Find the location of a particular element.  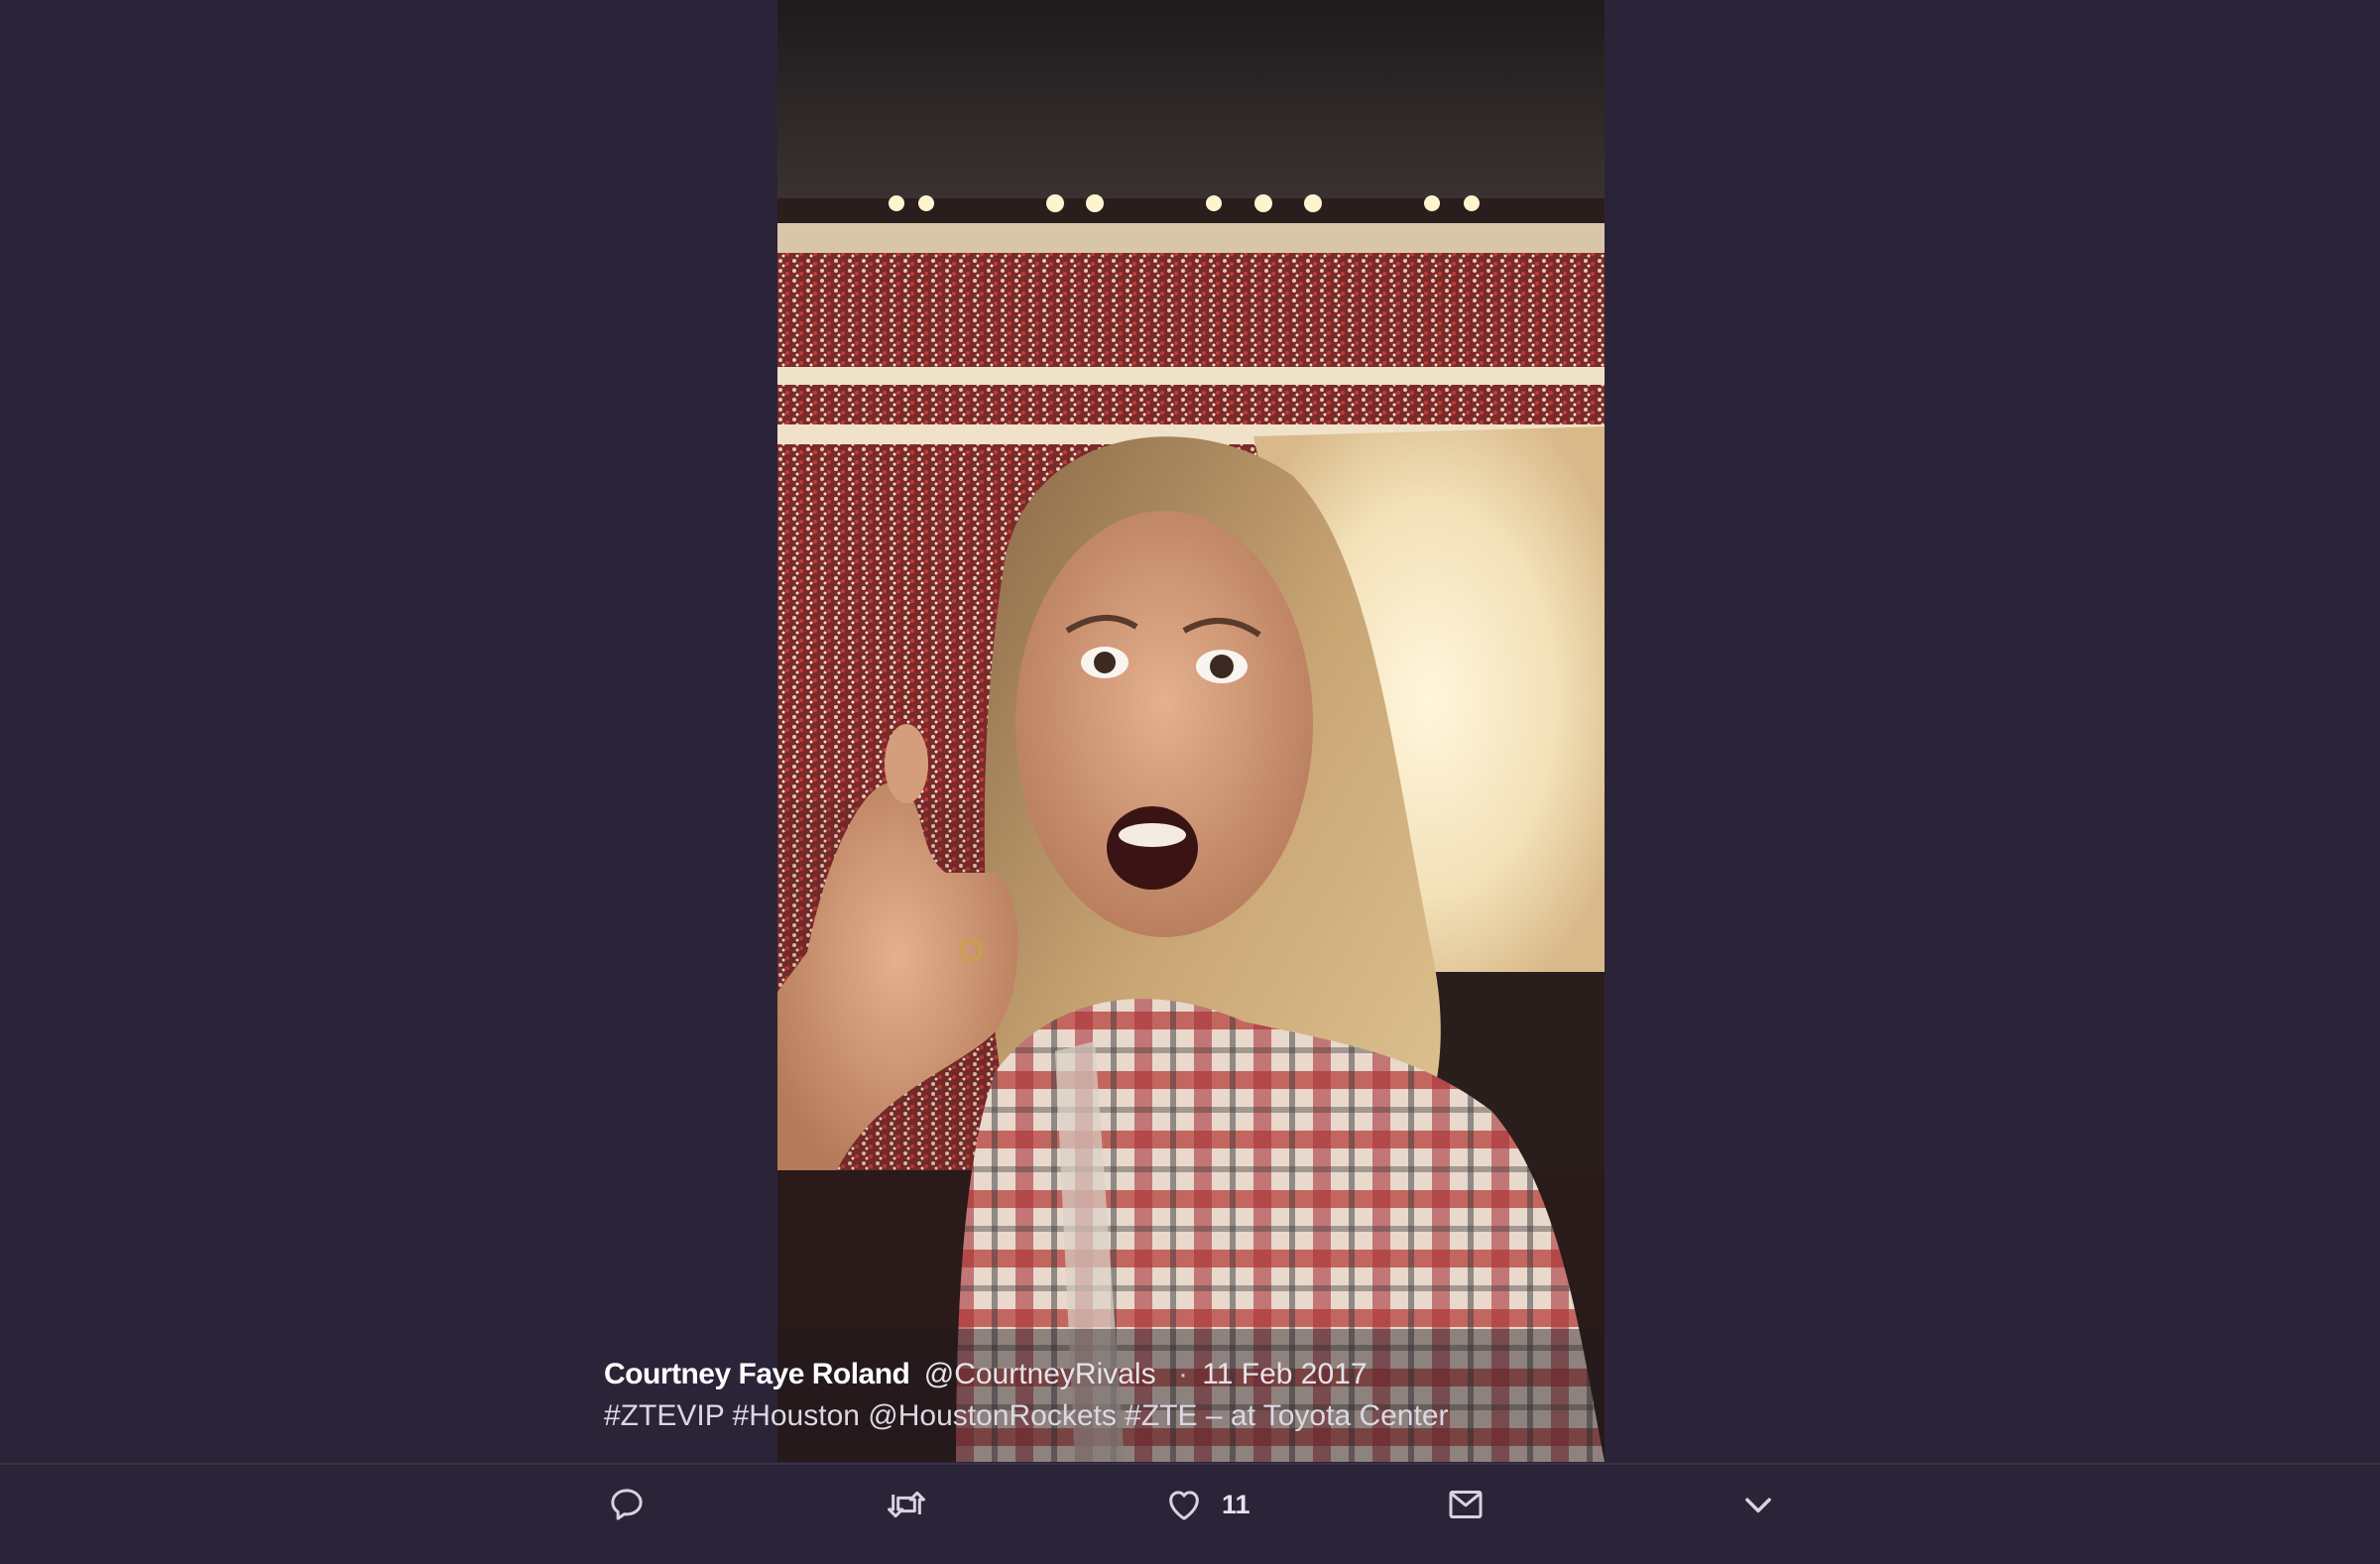

reply-button is located at coordinates (627, 1504).